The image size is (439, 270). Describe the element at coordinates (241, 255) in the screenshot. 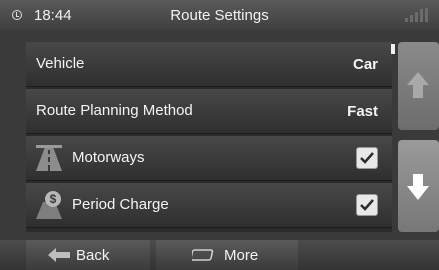

I see `more-button-label: More` at that location.